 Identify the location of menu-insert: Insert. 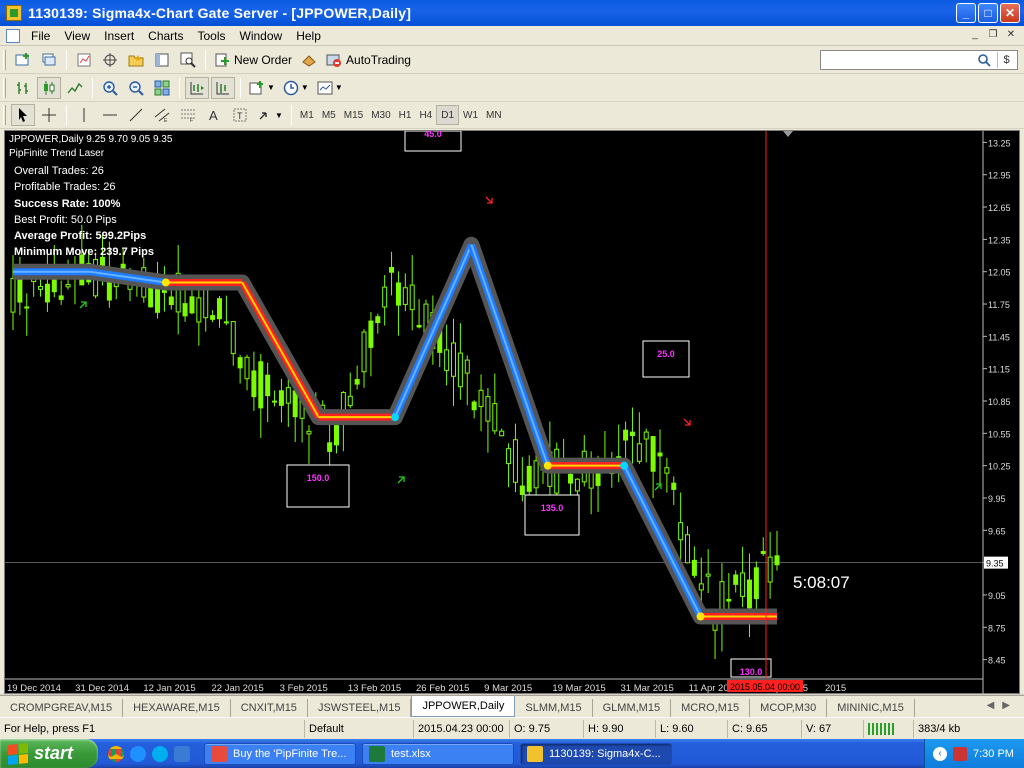
(119, 36).